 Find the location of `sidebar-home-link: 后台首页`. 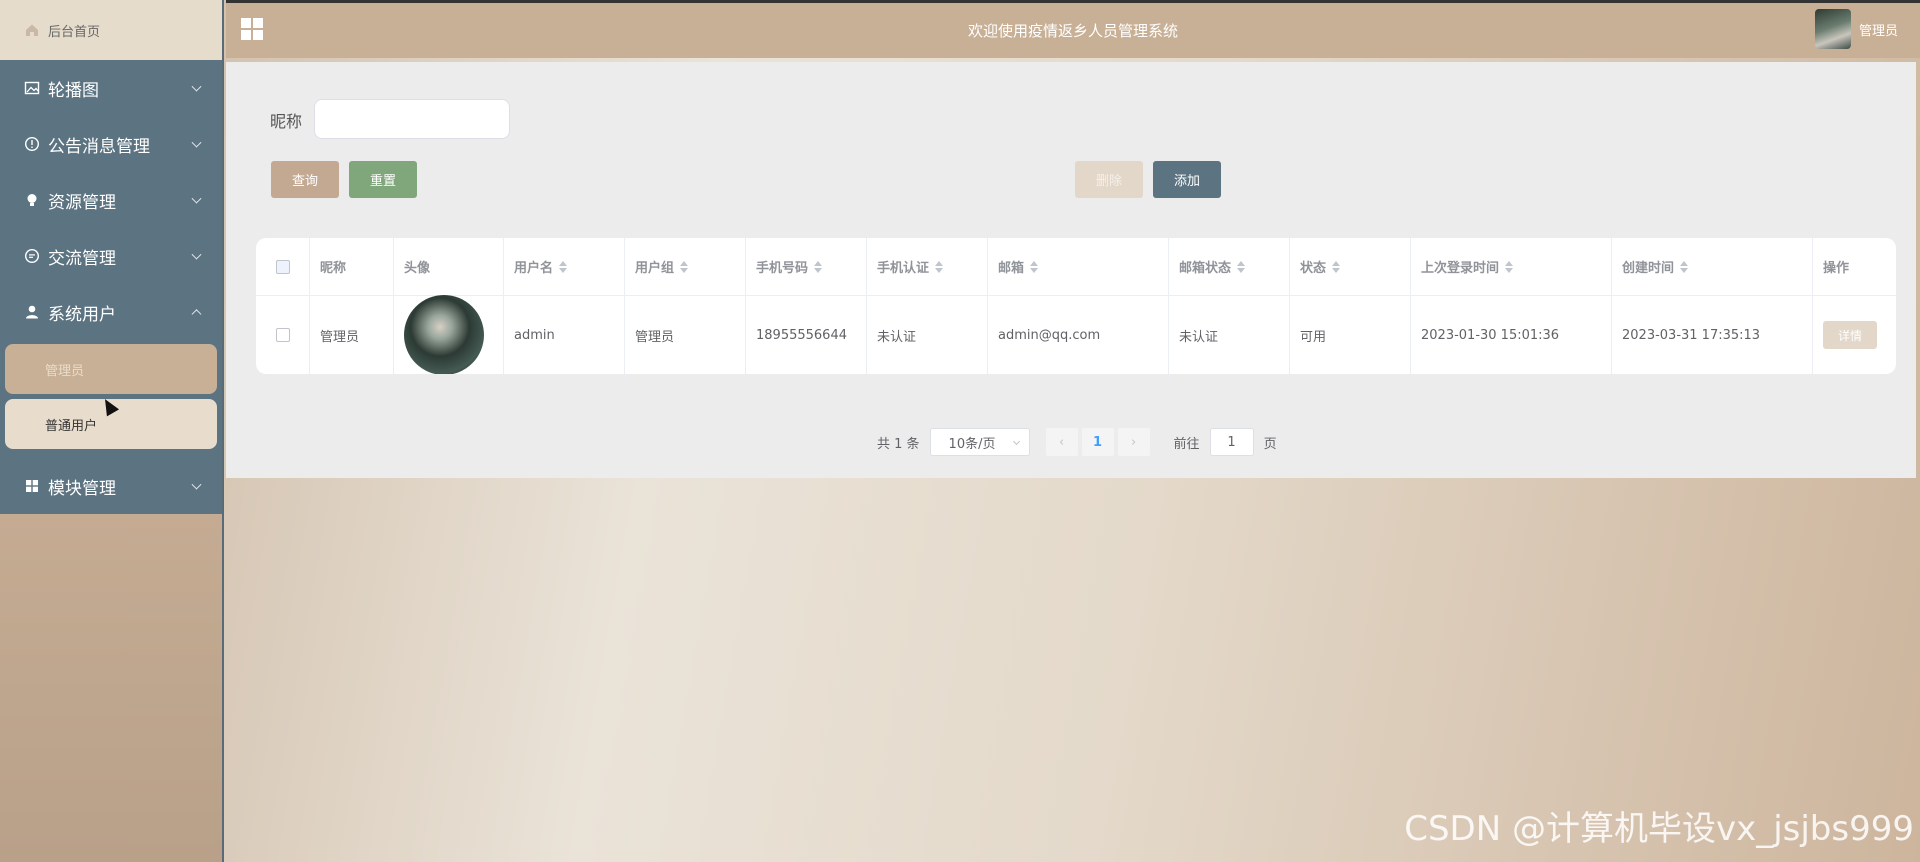

sidebar-home-link: 后台首页 is located at coordinates (111, 30).